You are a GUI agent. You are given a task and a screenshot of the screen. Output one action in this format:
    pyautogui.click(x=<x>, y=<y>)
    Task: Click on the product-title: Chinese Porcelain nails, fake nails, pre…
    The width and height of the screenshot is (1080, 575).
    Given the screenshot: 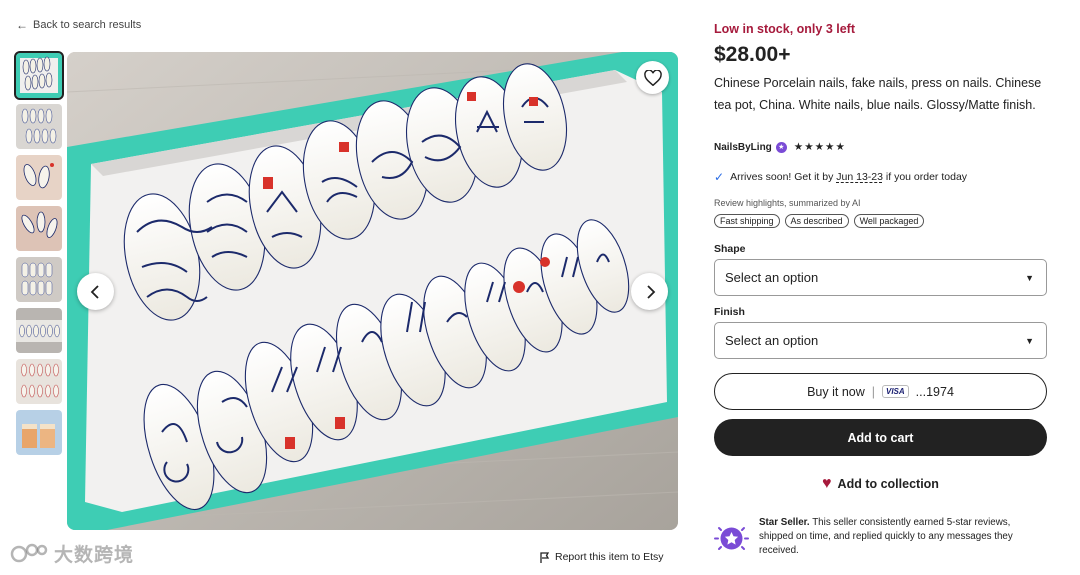 What is the action you would take?
    pyautogui.click(x=878, y=94)
    